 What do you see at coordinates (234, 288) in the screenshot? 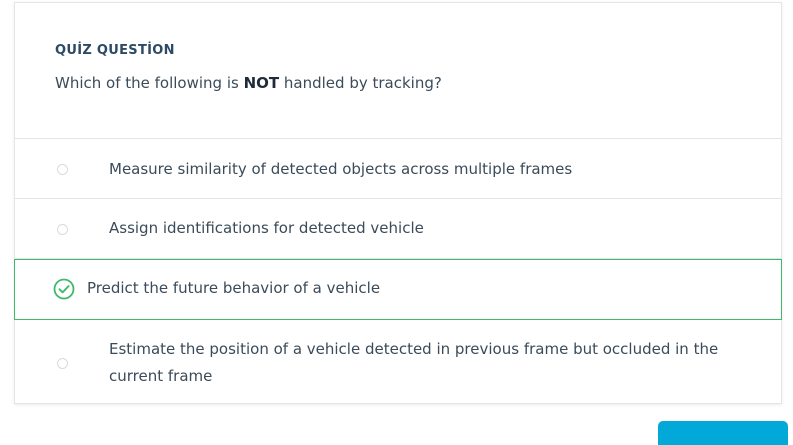
I see `answer-option-label: Predict the future behavior of a vehicle` at bounding box center [234, 288].